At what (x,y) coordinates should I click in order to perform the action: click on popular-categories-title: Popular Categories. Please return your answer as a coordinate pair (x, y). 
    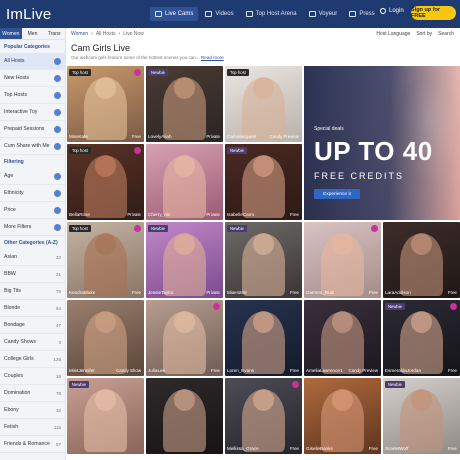
    Looking at the image, I should click on (27, 47).